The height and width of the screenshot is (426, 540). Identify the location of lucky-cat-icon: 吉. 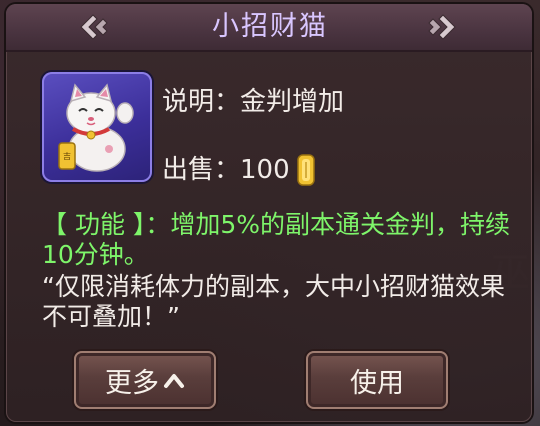
(96, 127).